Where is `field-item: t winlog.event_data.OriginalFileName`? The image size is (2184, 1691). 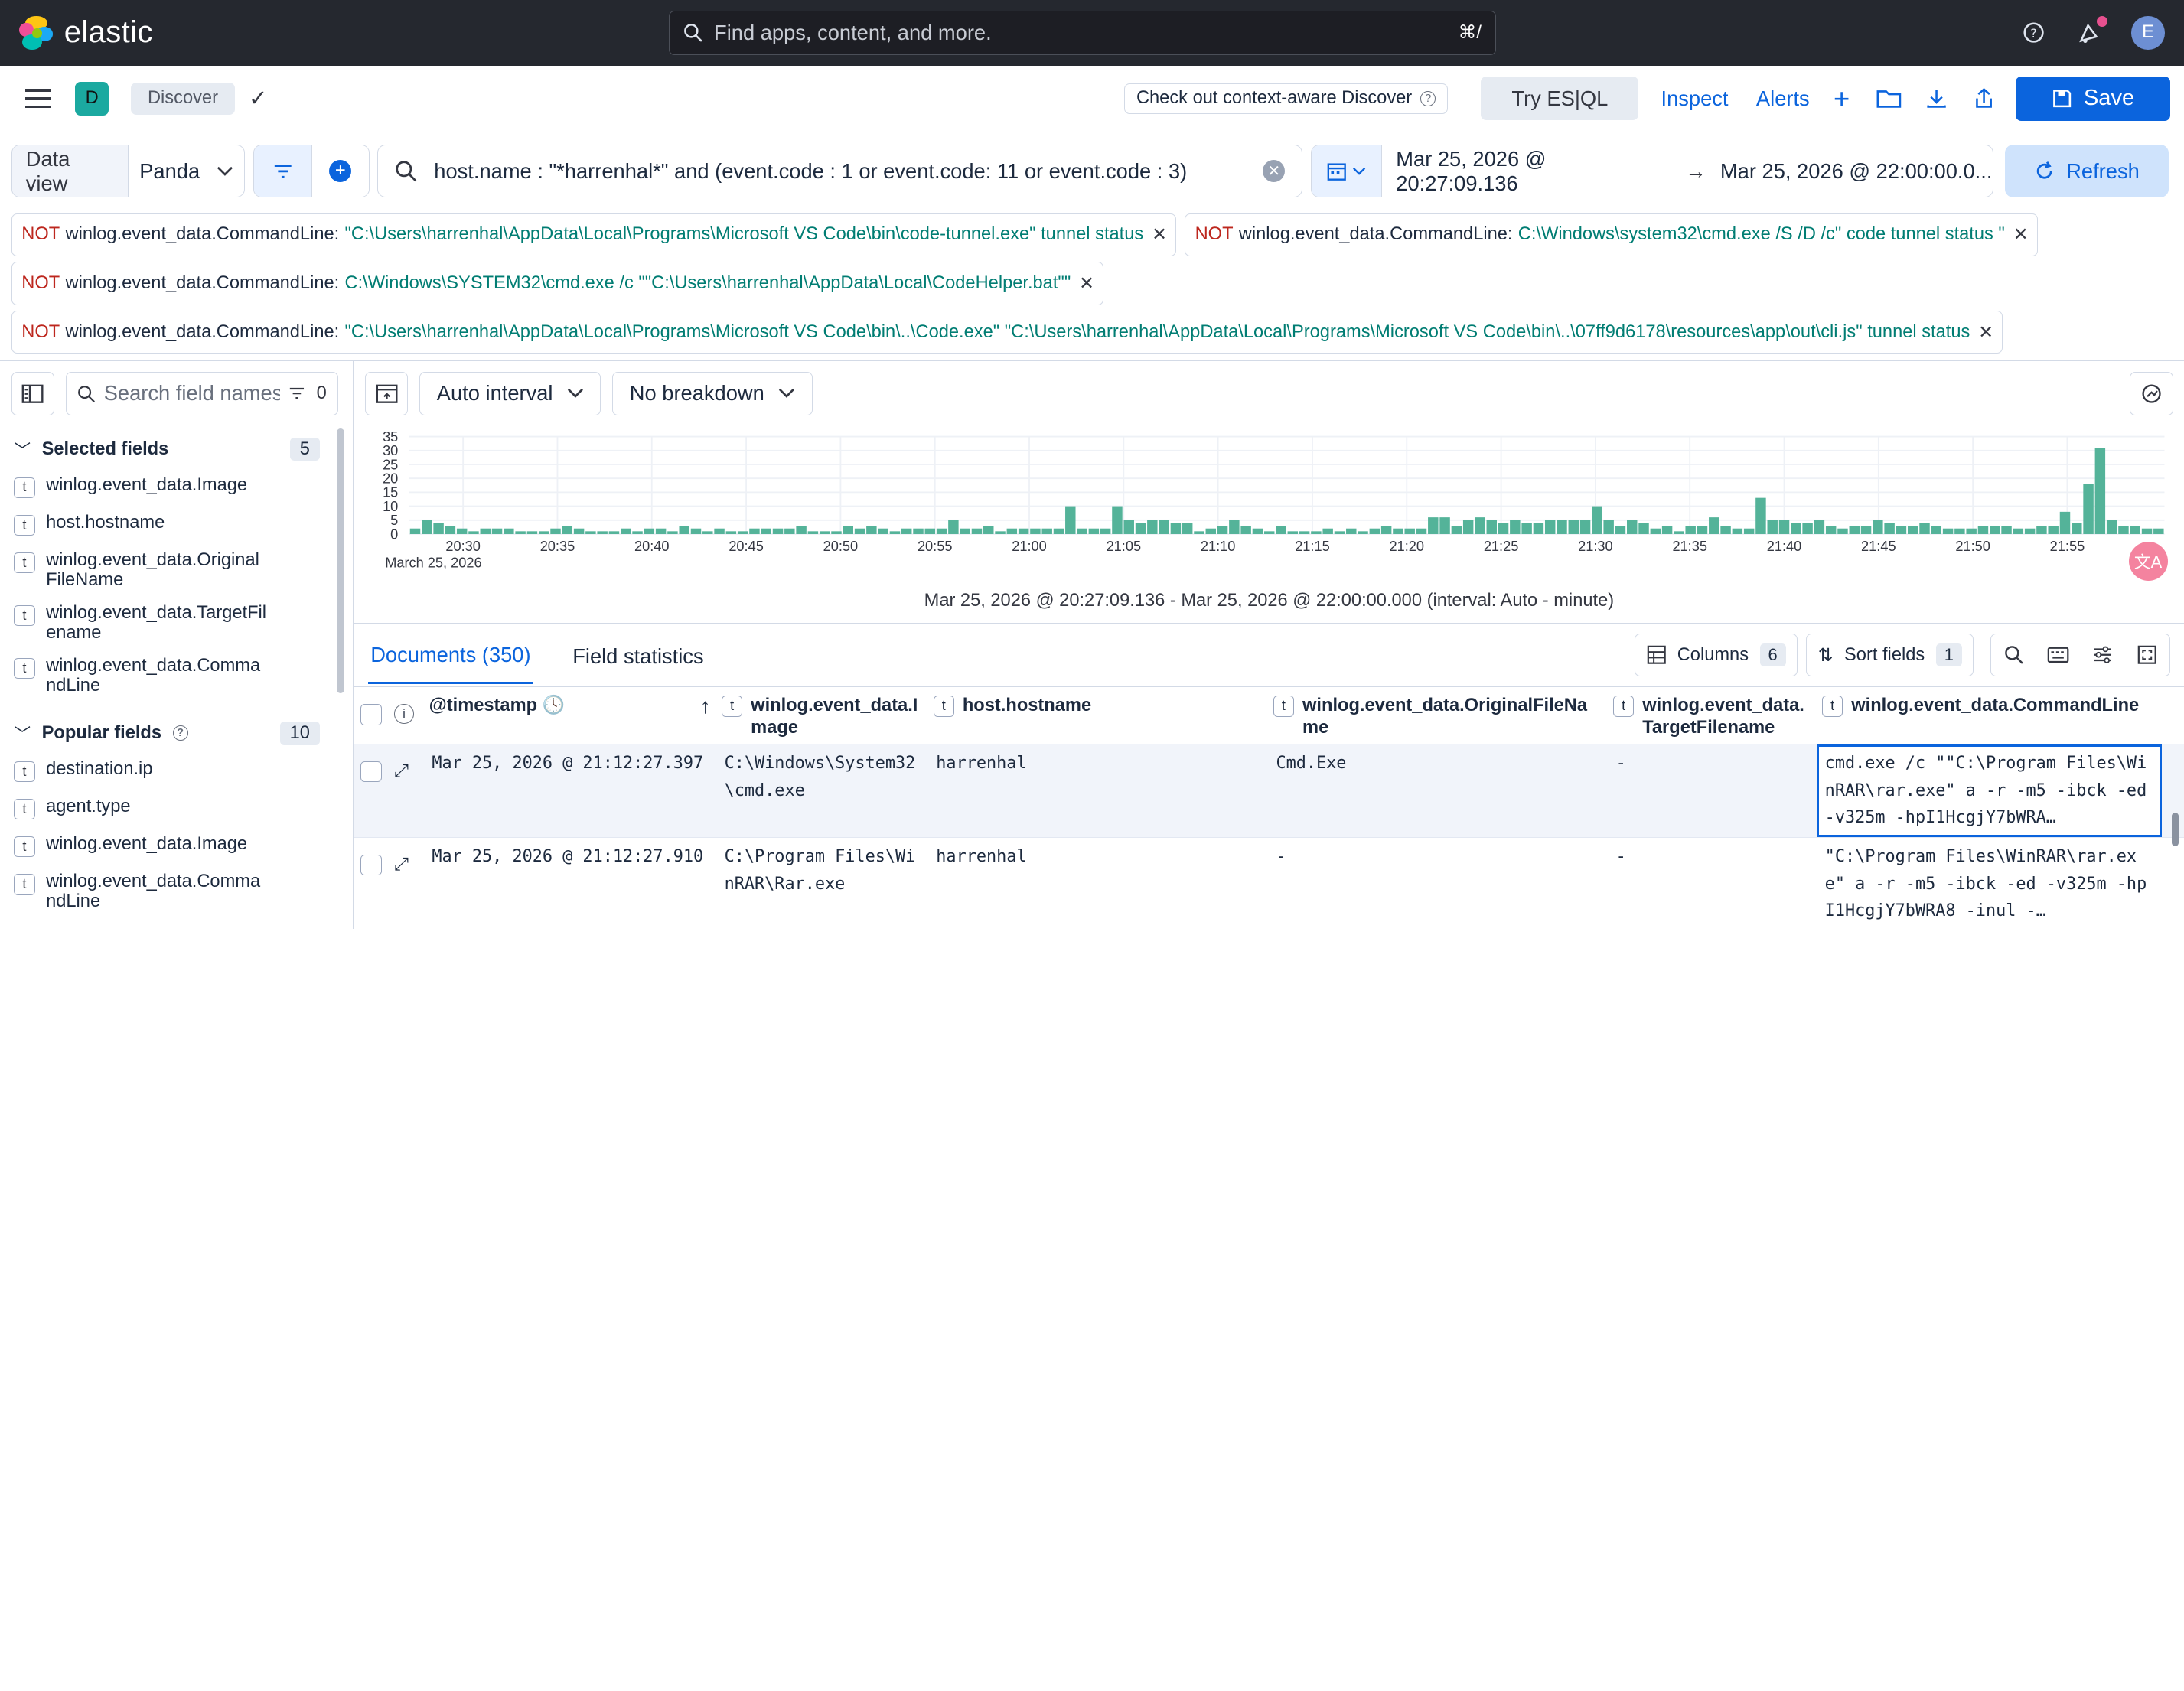 field-item: t winlog.event_data.OriginalFileName is located at coordinates (176, 577).